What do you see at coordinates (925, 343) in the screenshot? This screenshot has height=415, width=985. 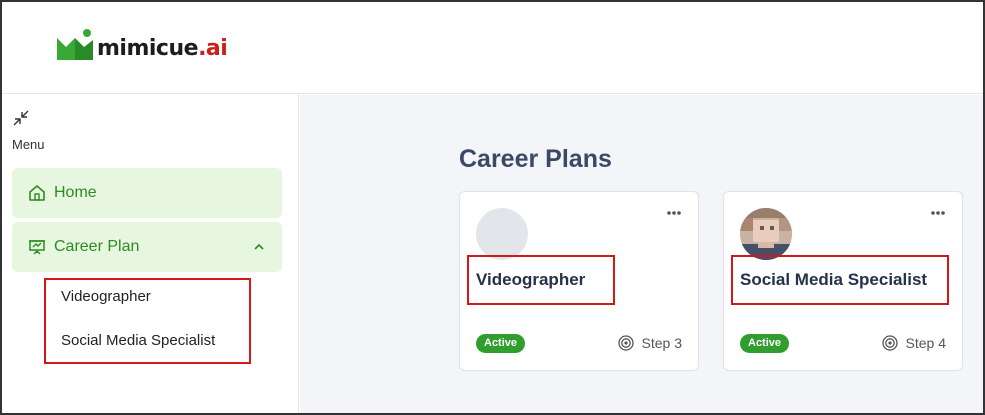 I see `step-label: Step 4` at bounding box center [925, 343].